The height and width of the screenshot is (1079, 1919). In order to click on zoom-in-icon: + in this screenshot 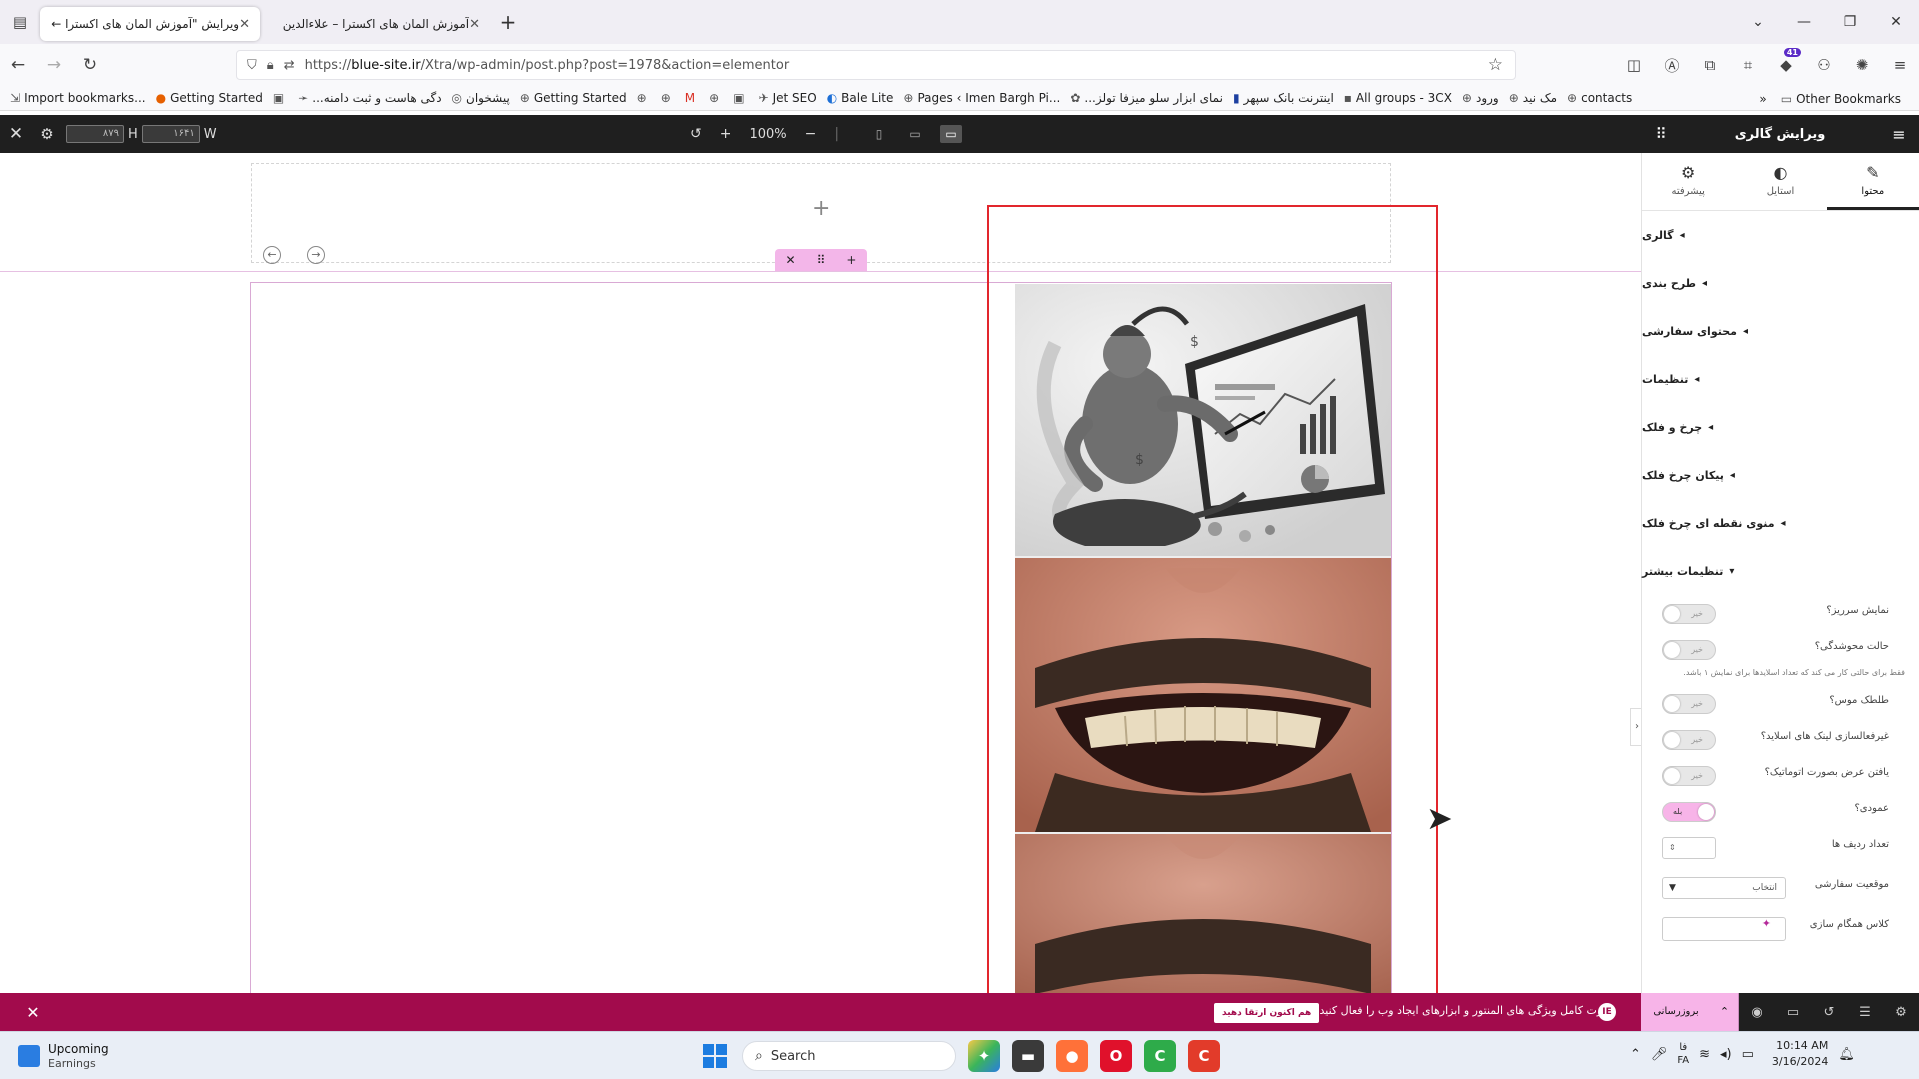, I will do `click(726, 134)`.